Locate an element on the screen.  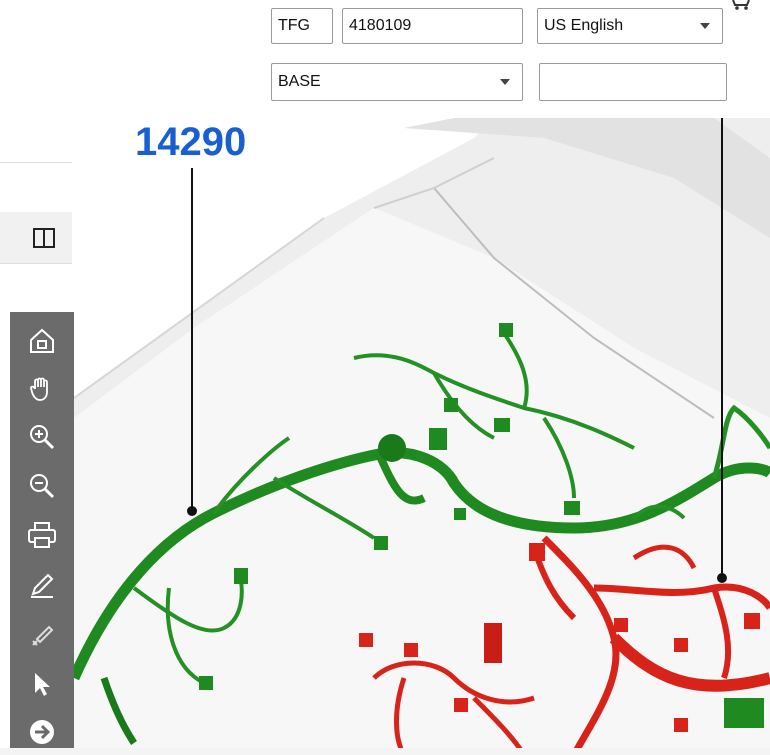
number-field-value: 4180109 is located at coordinates (380, 25).